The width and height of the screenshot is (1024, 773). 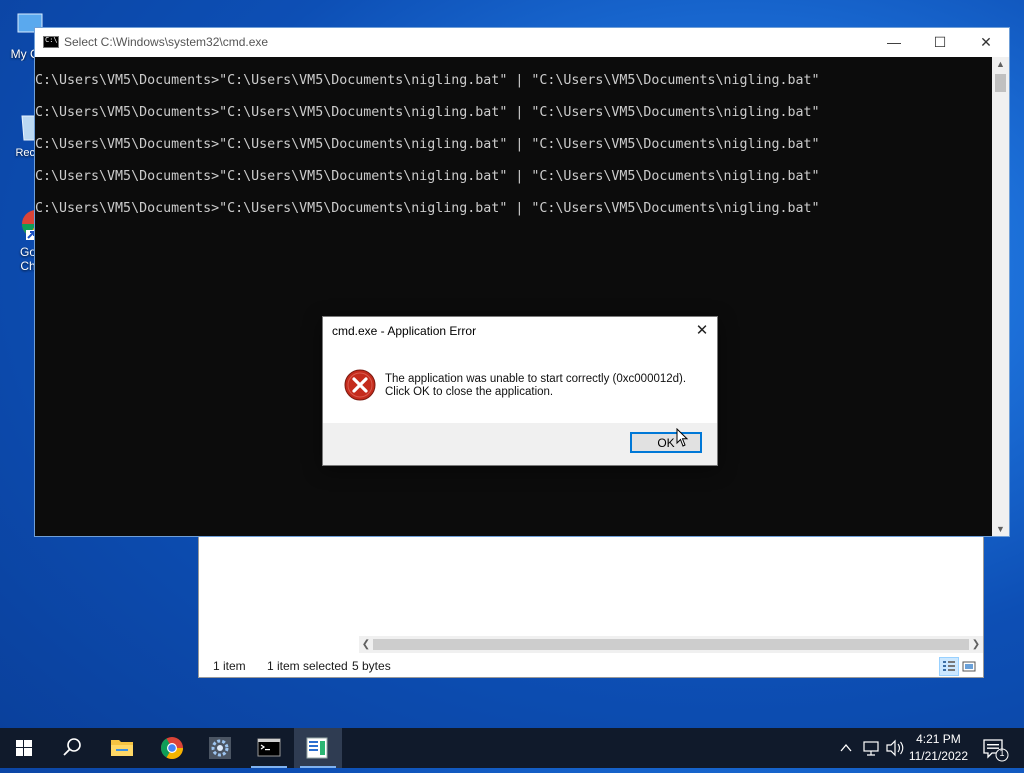 I want to click on tray-show-hidden, so click(x=846, y=748).